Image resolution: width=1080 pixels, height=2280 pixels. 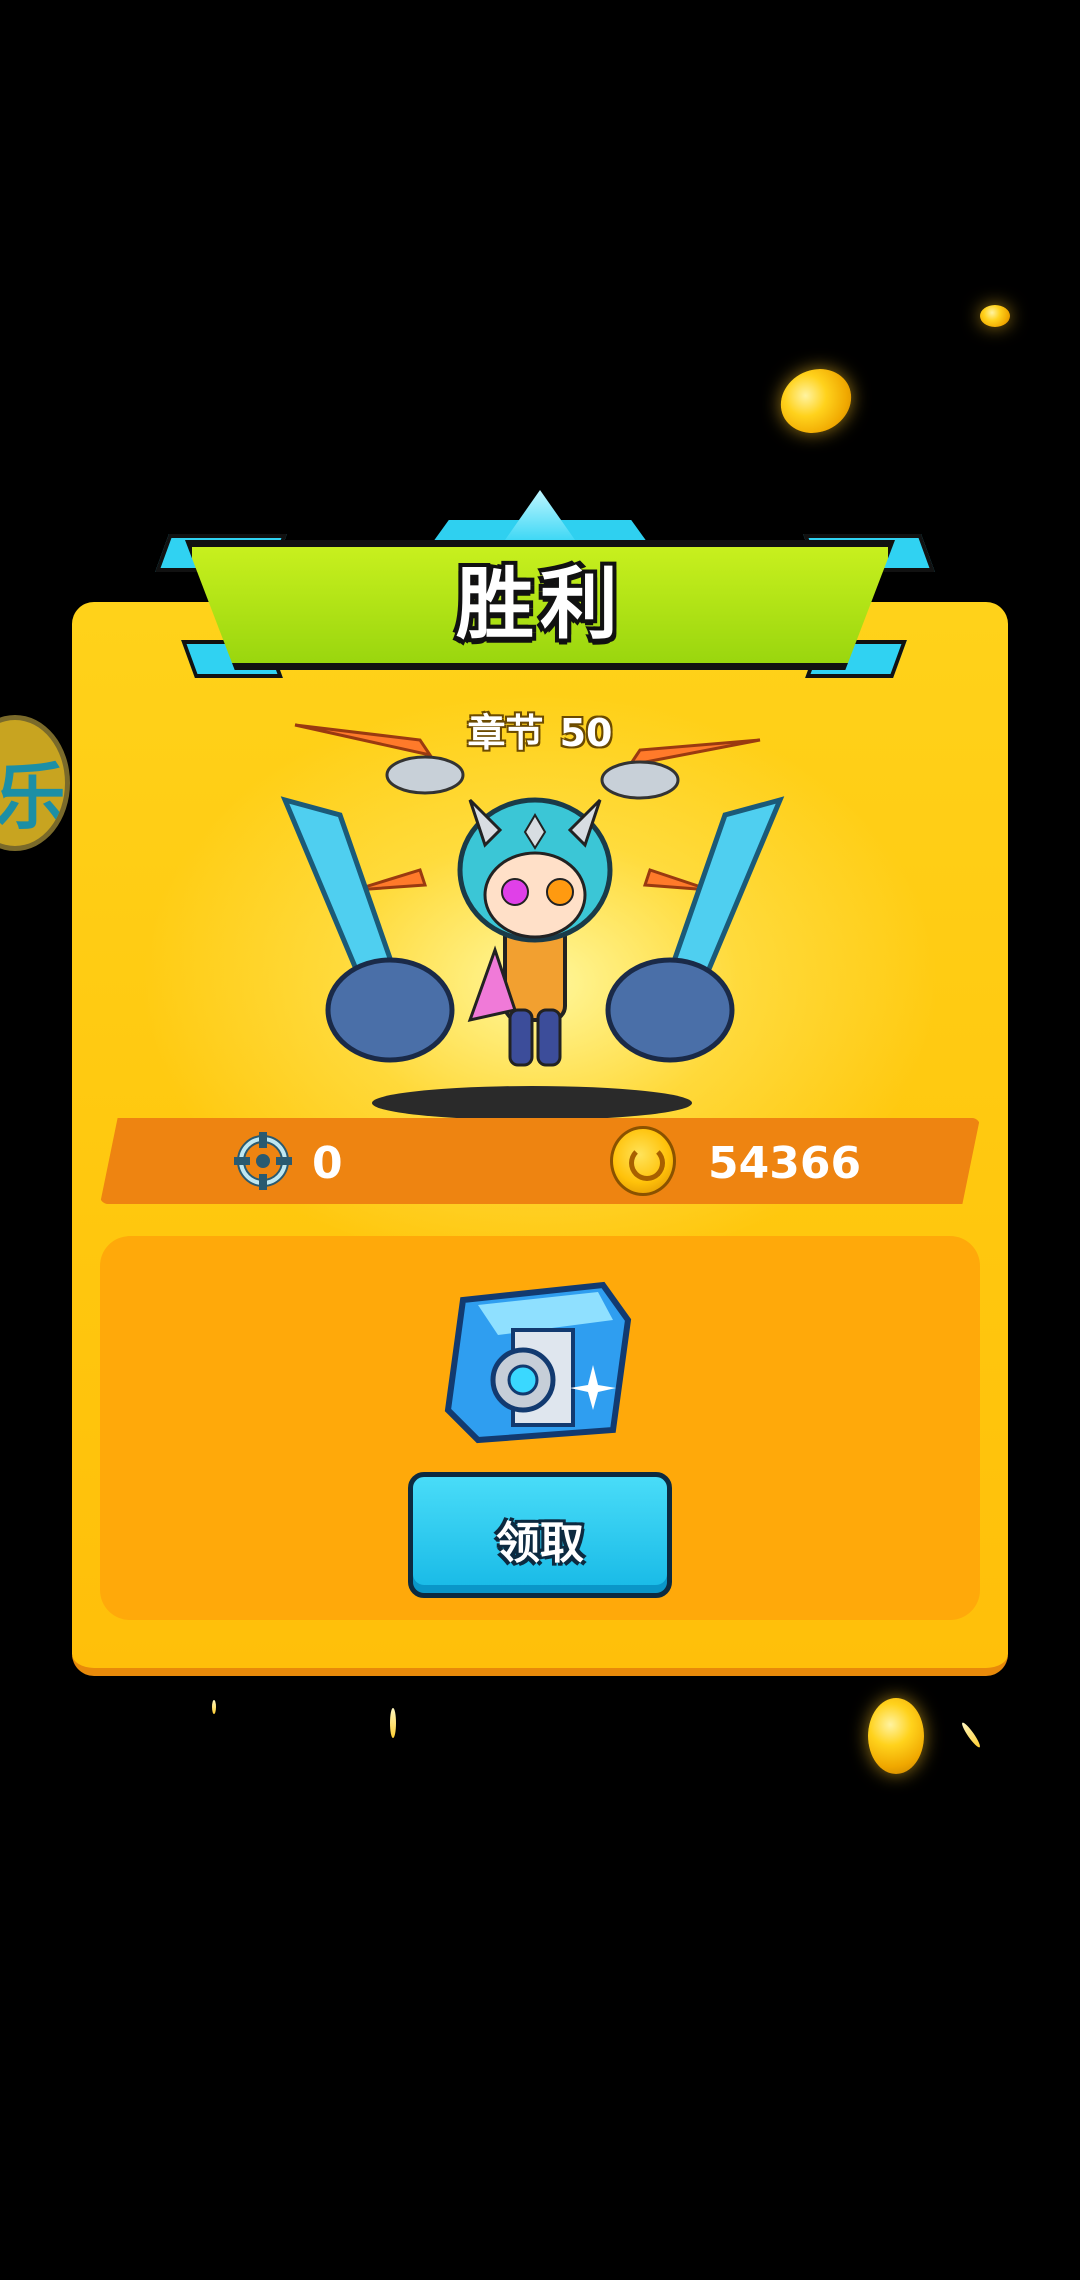 What do you see at coordinates (539, 605) in the screenshot?
I see `page-title: 胜利` at bounding box center [539, 605].